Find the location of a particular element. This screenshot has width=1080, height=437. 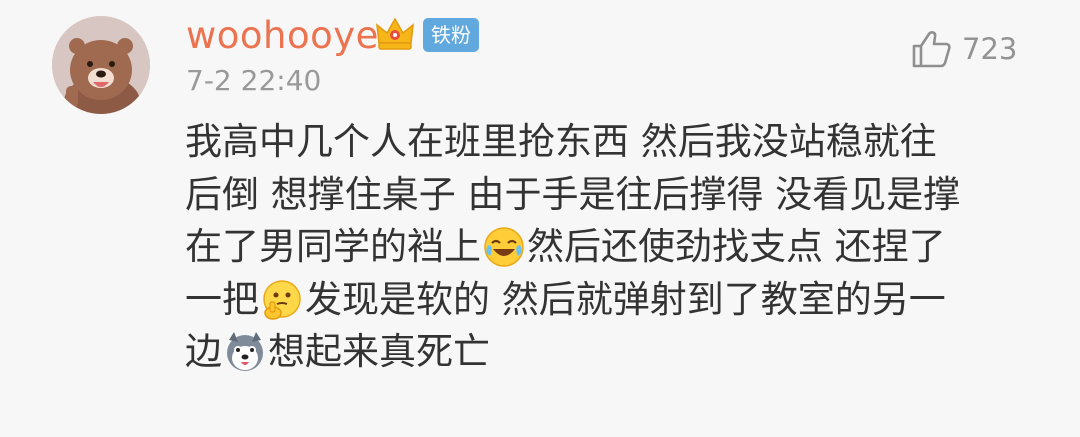

comment-text: 发现是软的 然后就弹射到了教室的另一 is located at coordinates (625, 299).